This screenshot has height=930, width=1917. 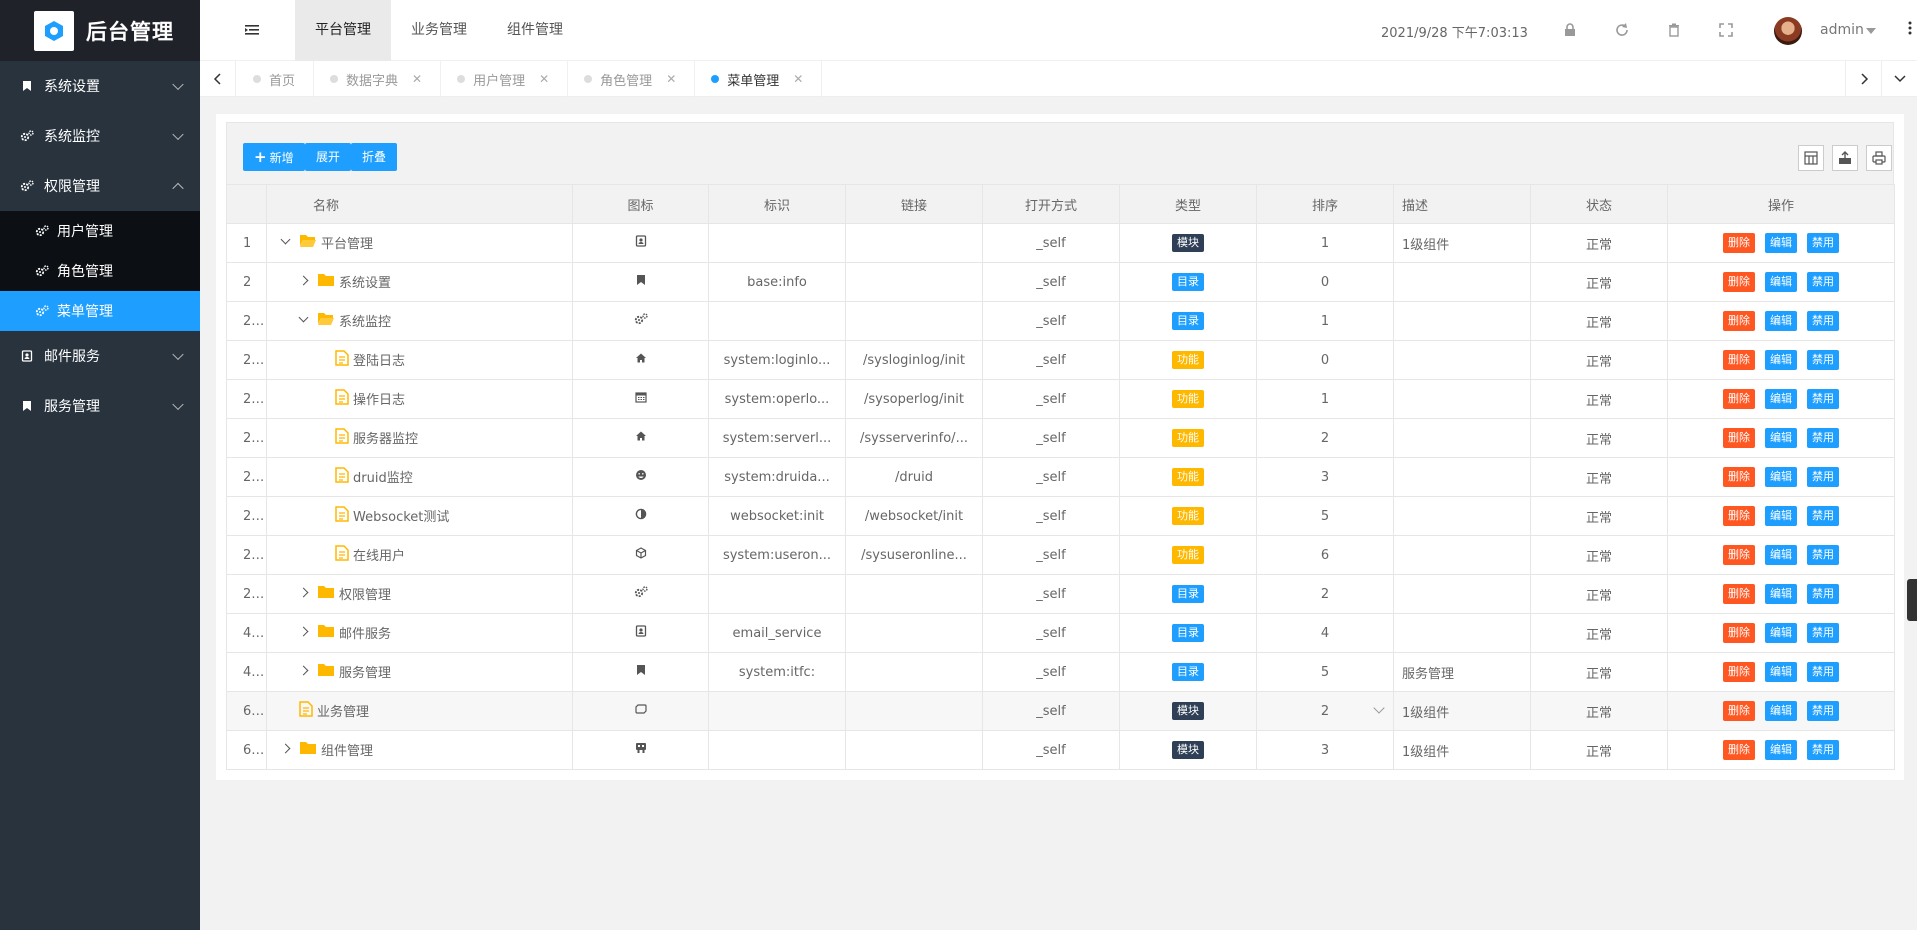 What do you see at coordinates (100, 271) in the screenshot?
I see `sidebar-subitem-1: 角色管理` at bounding box center [100, 271].